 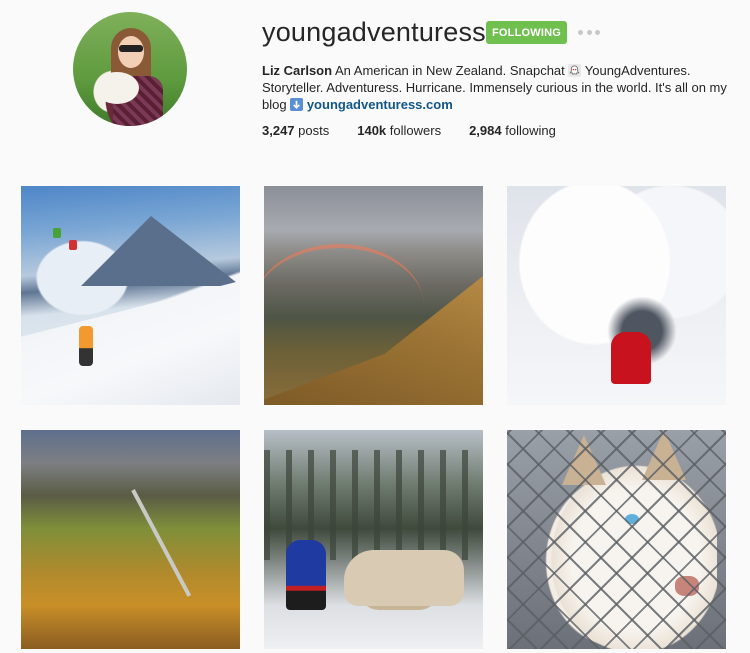 What do you see at coordinates (161, 543) in the screenshot?
I see `valley-road` at bounding box center [161, 543].